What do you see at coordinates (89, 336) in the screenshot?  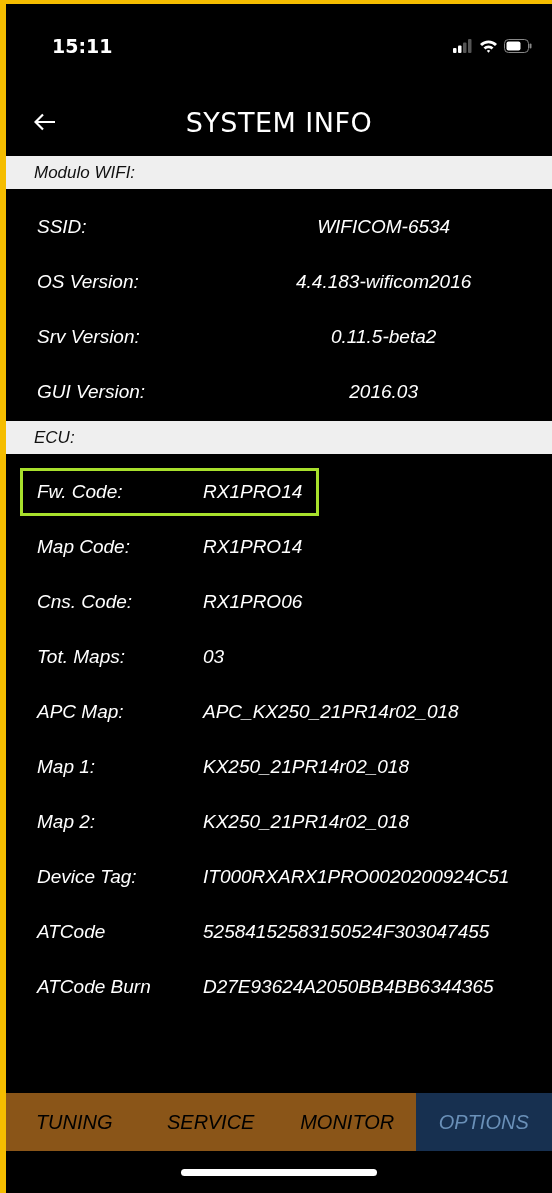 I see `field-label: Srv Version:` at bounding box center [89, 336].